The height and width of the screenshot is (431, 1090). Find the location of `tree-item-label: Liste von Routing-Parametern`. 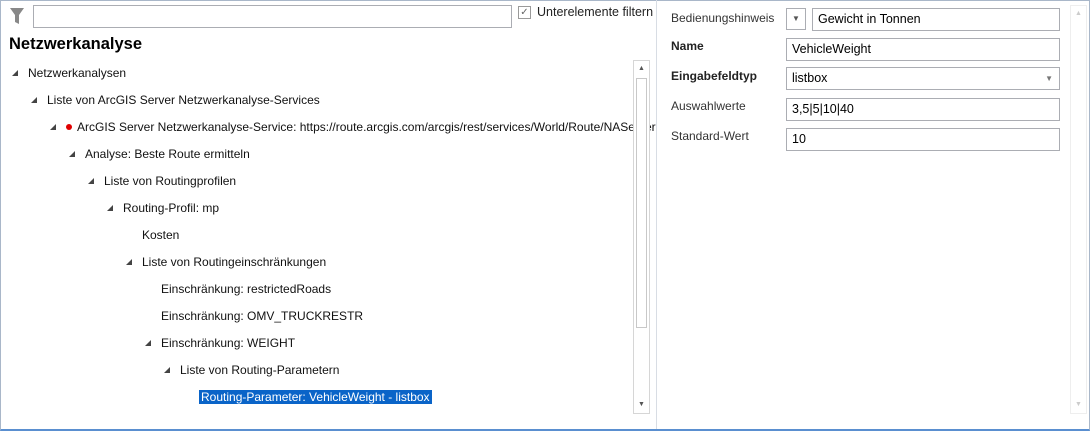

tree-item-label: Liste von Routing-Parametern is located at coordinates (260, 370).